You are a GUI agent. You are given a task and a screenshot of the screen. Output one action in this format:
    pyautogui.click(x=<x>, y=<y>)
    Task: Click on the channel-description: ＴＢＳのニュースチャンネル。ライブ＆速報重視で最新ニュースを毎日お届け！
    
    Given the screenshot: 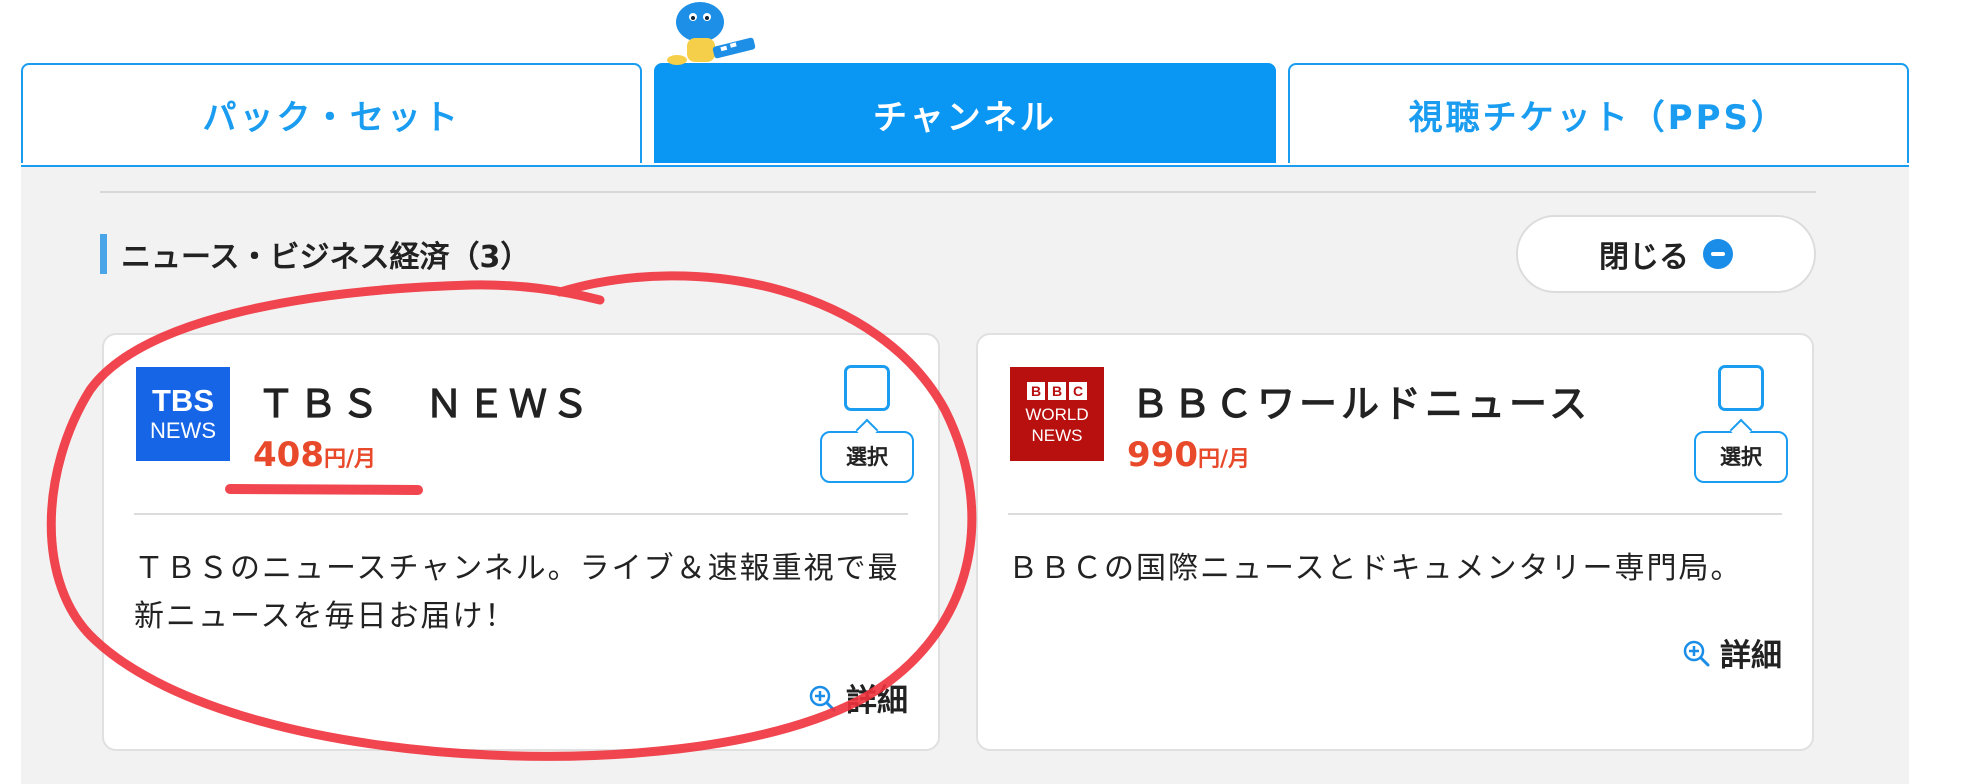 What is the action you would take?
    pyautogui.click(x=517, y=592)
    